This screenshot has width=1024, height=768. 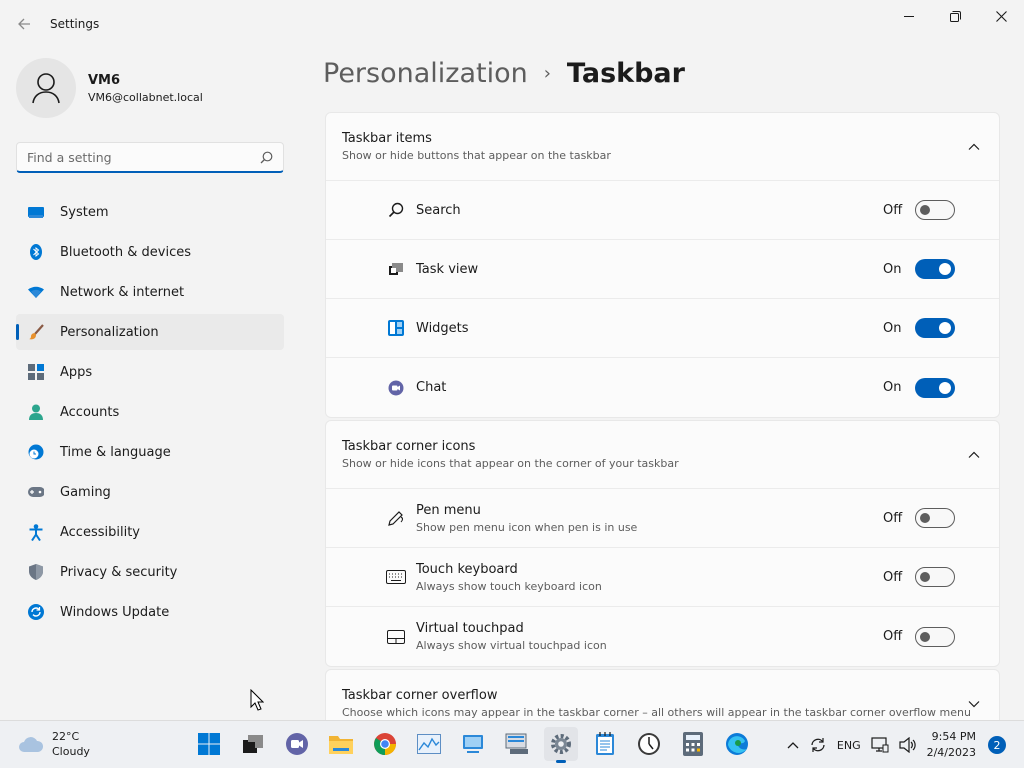 I want to click on network-tool-button, so click(x=517, y=744).